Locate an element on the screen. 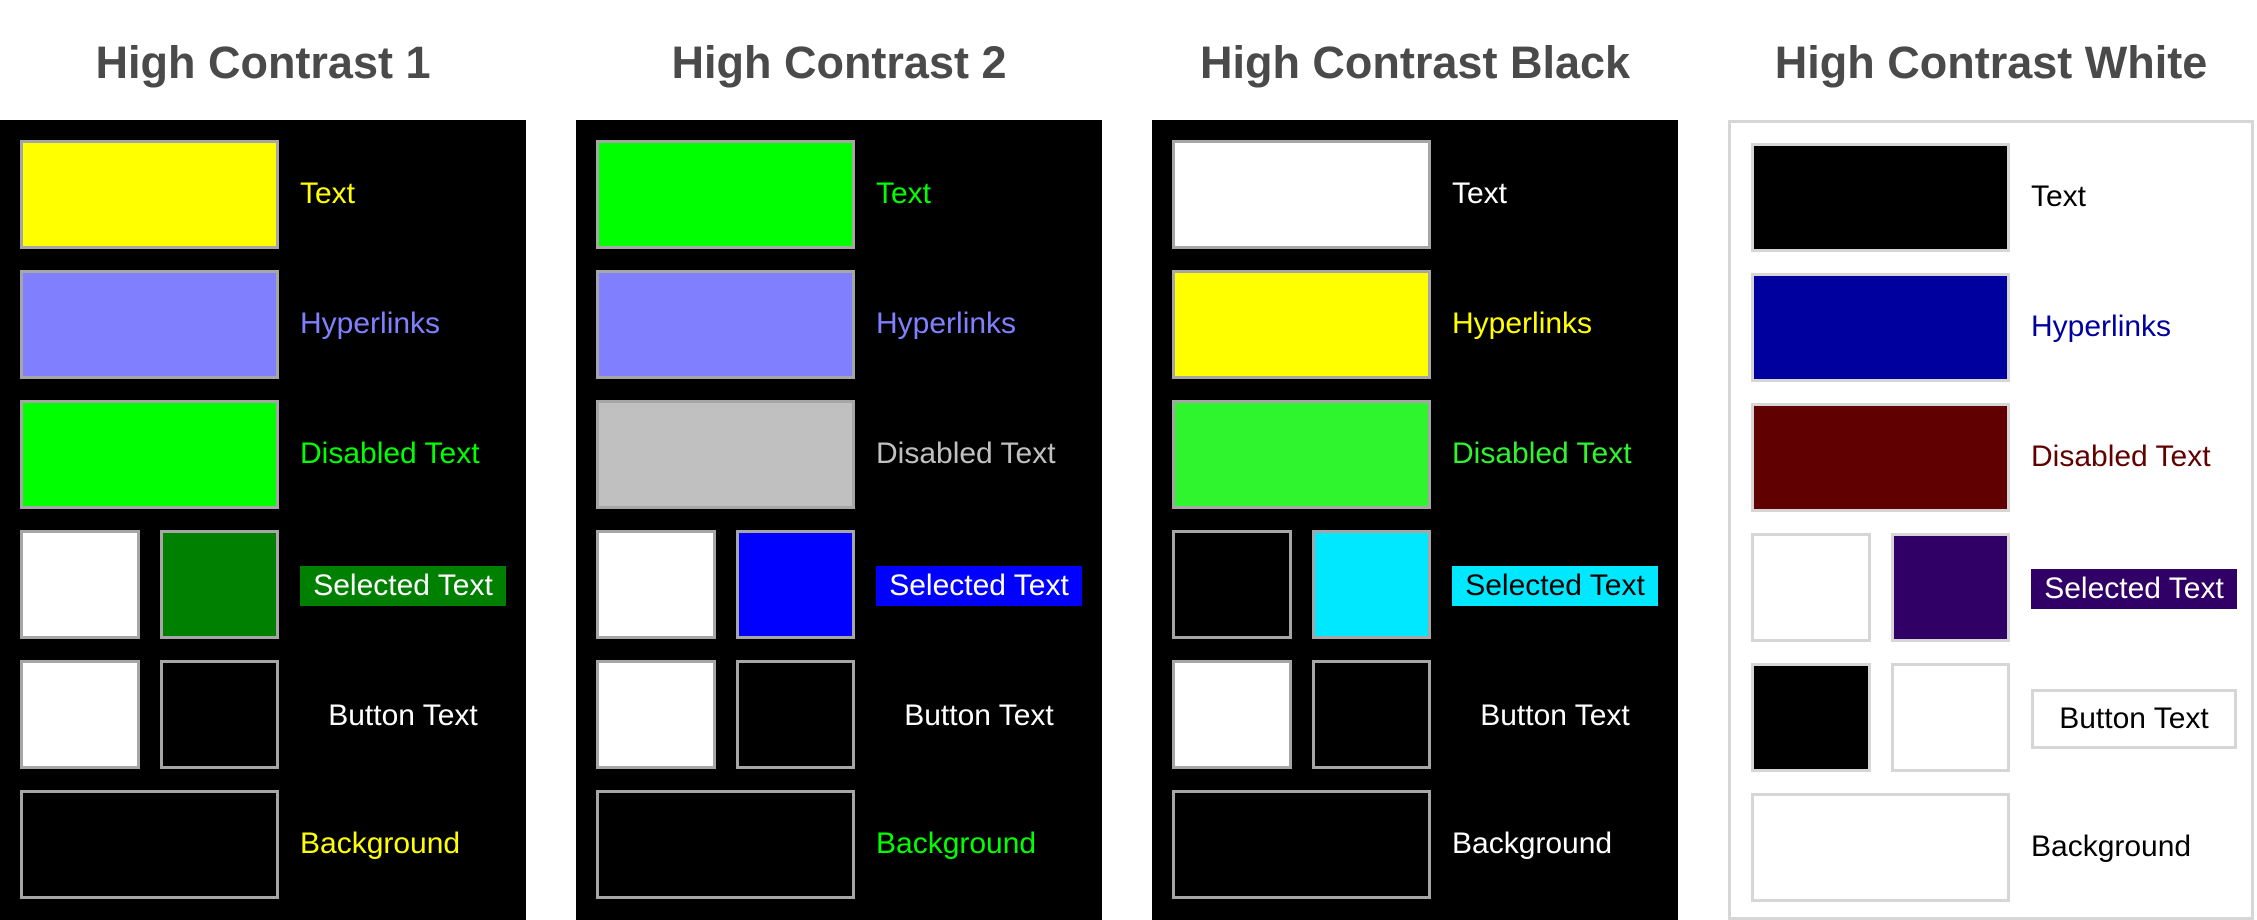  theme-title: High Contrast Black is located at coordinates (1415, 62).